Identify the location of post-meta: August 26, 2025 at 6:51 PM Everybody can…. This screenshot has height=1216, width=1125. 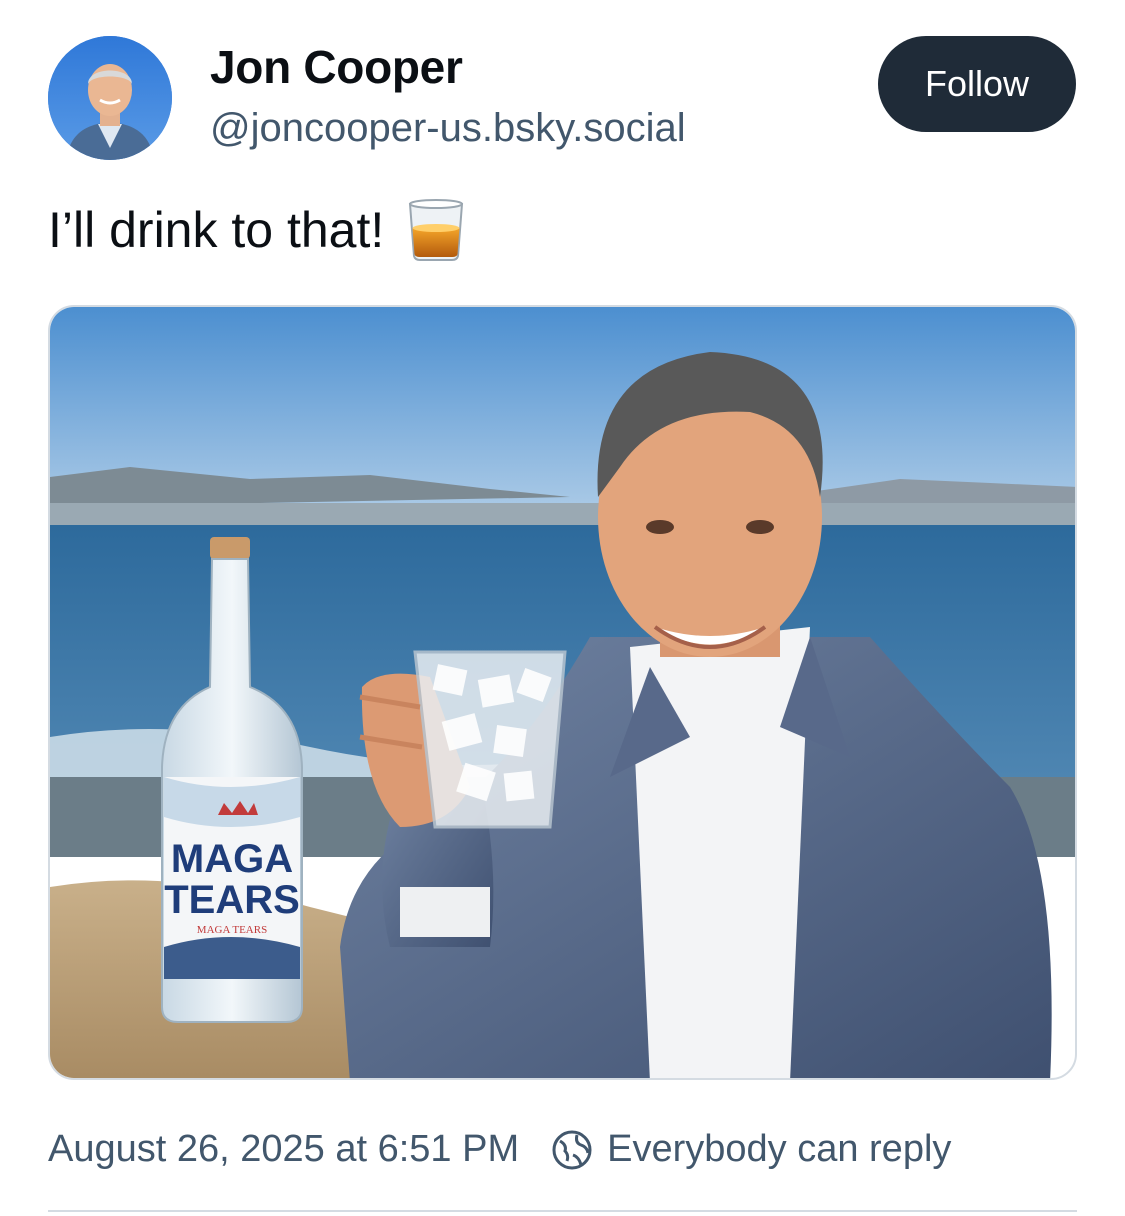
(499, 1149).